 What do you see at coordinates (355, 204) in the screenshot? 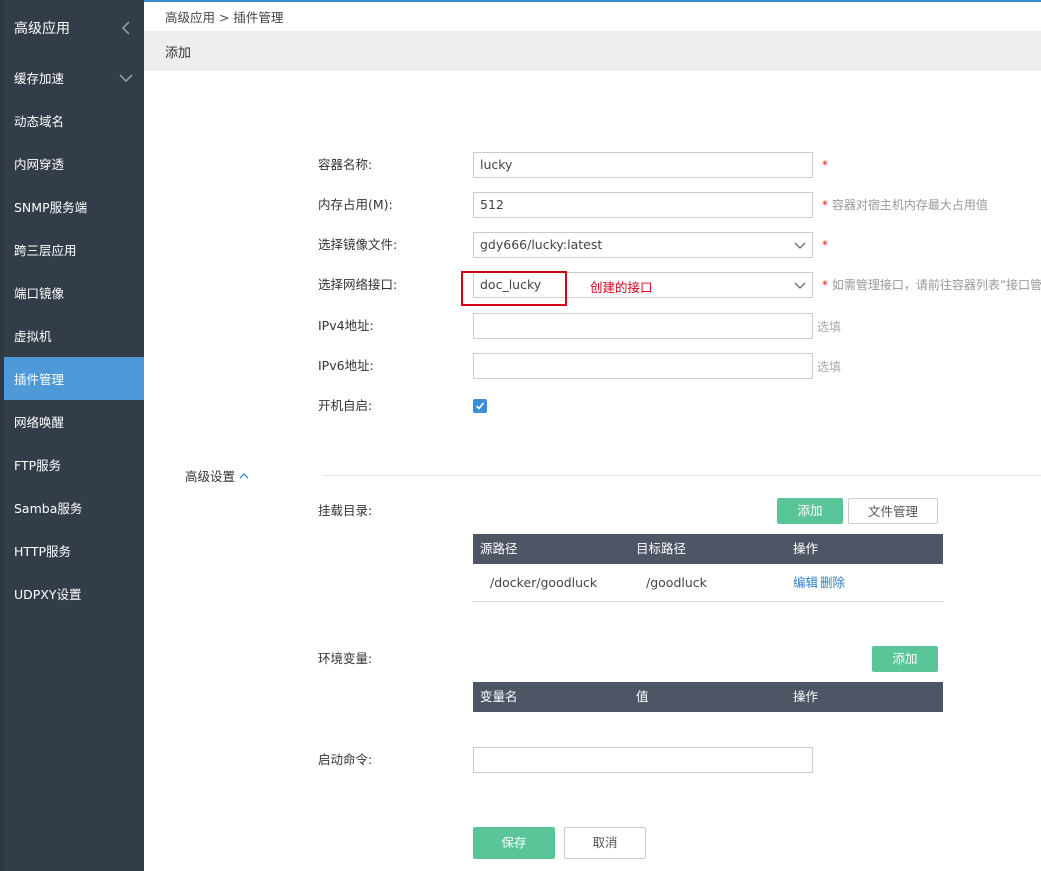
I see `memory-label: 内存占用(M):` at bounding box center [355, 204].